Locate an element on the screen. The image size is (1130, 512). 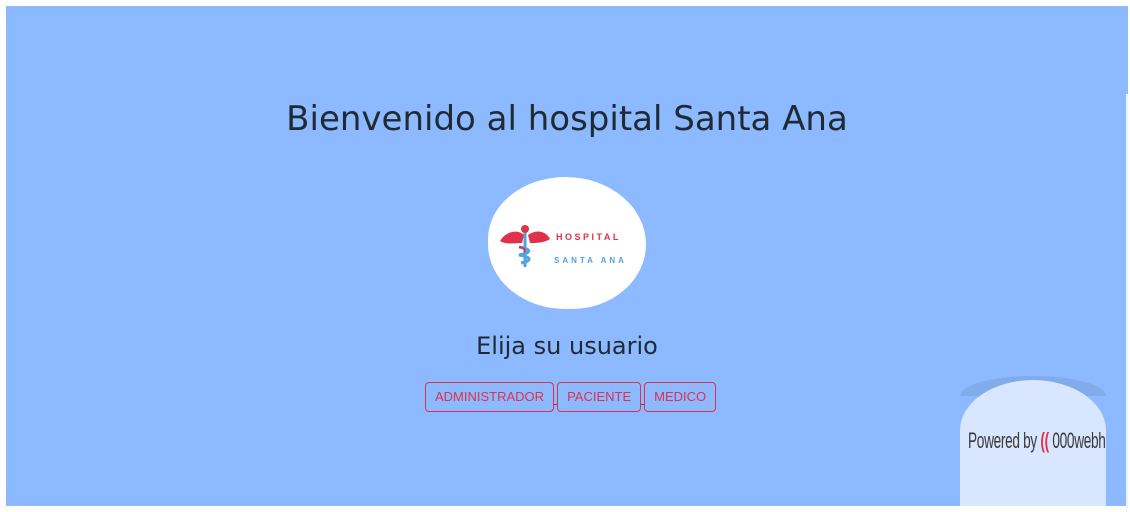
page-title: Bienvenido al hospital Santa Ana is located at coordinates (567, 119).